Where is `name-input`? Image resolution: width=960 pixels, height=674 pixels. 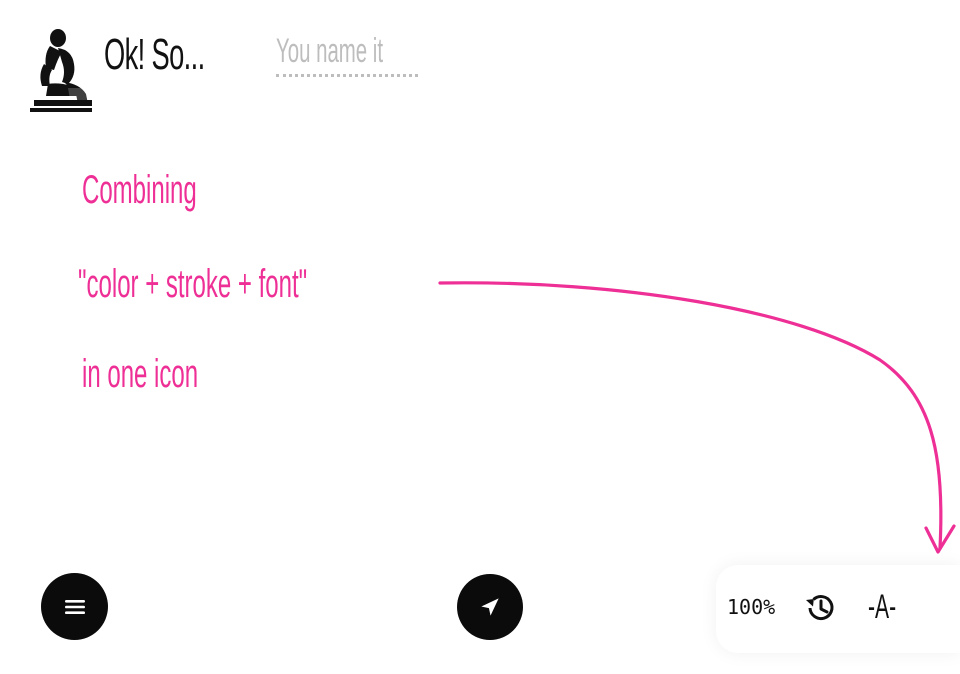
name-input is located at coordinates (347, 55).